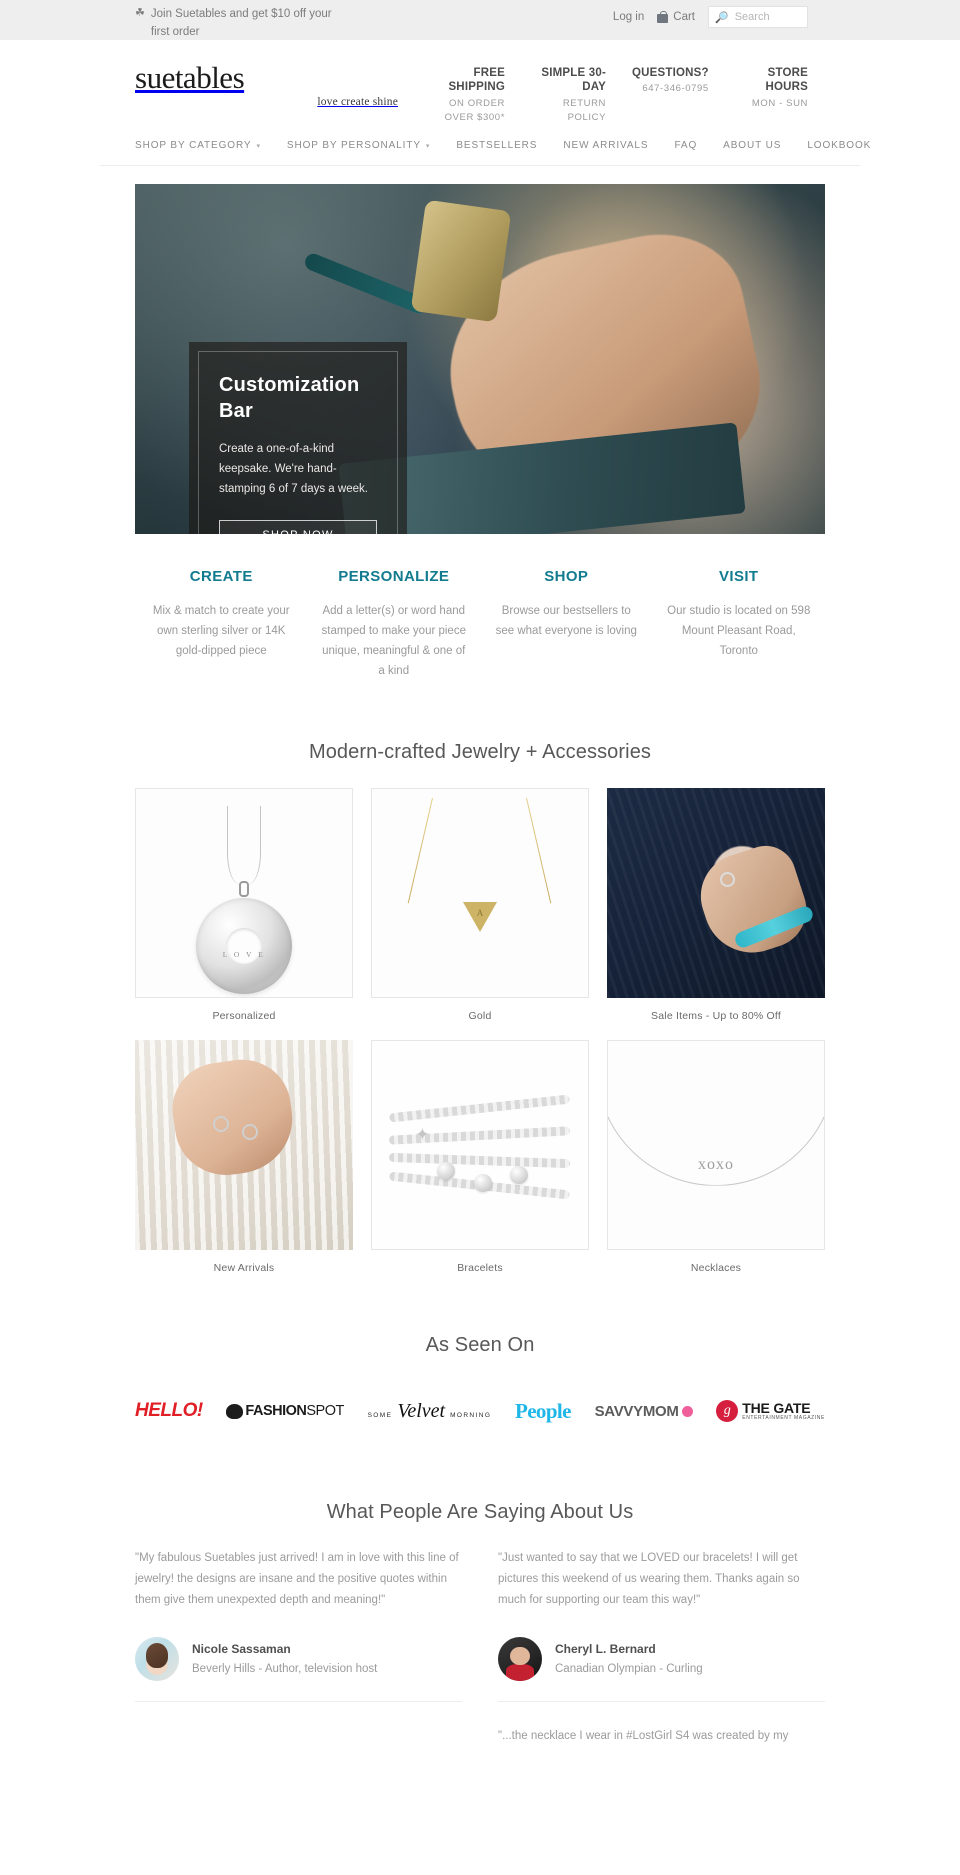  Describe the element at coordinates (198, 145) in the screenshot. I see `nav-shop-by-category: SHOP BY CATEGORY ▾` at that location.